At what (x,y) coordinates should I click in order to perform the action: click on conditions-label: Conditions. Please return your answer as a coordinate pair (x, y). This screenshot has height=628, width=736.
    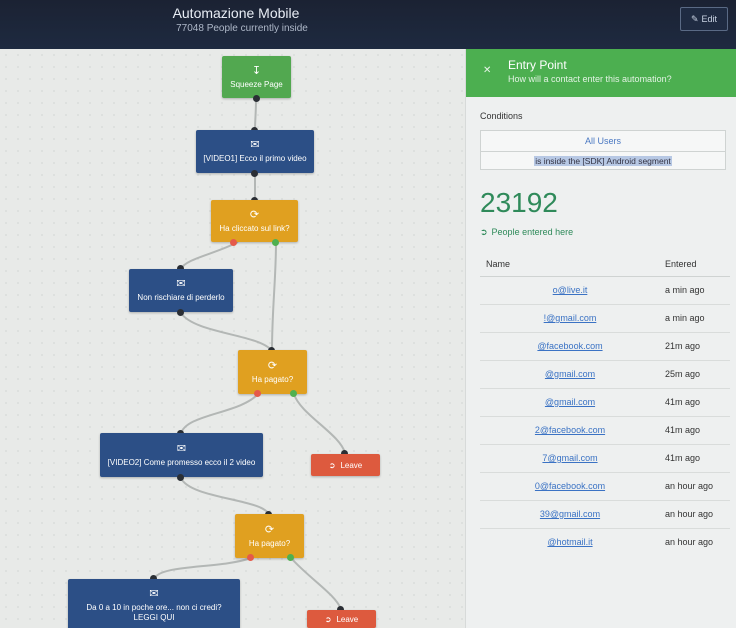
    Looking at the image, I should click on (501, 116).